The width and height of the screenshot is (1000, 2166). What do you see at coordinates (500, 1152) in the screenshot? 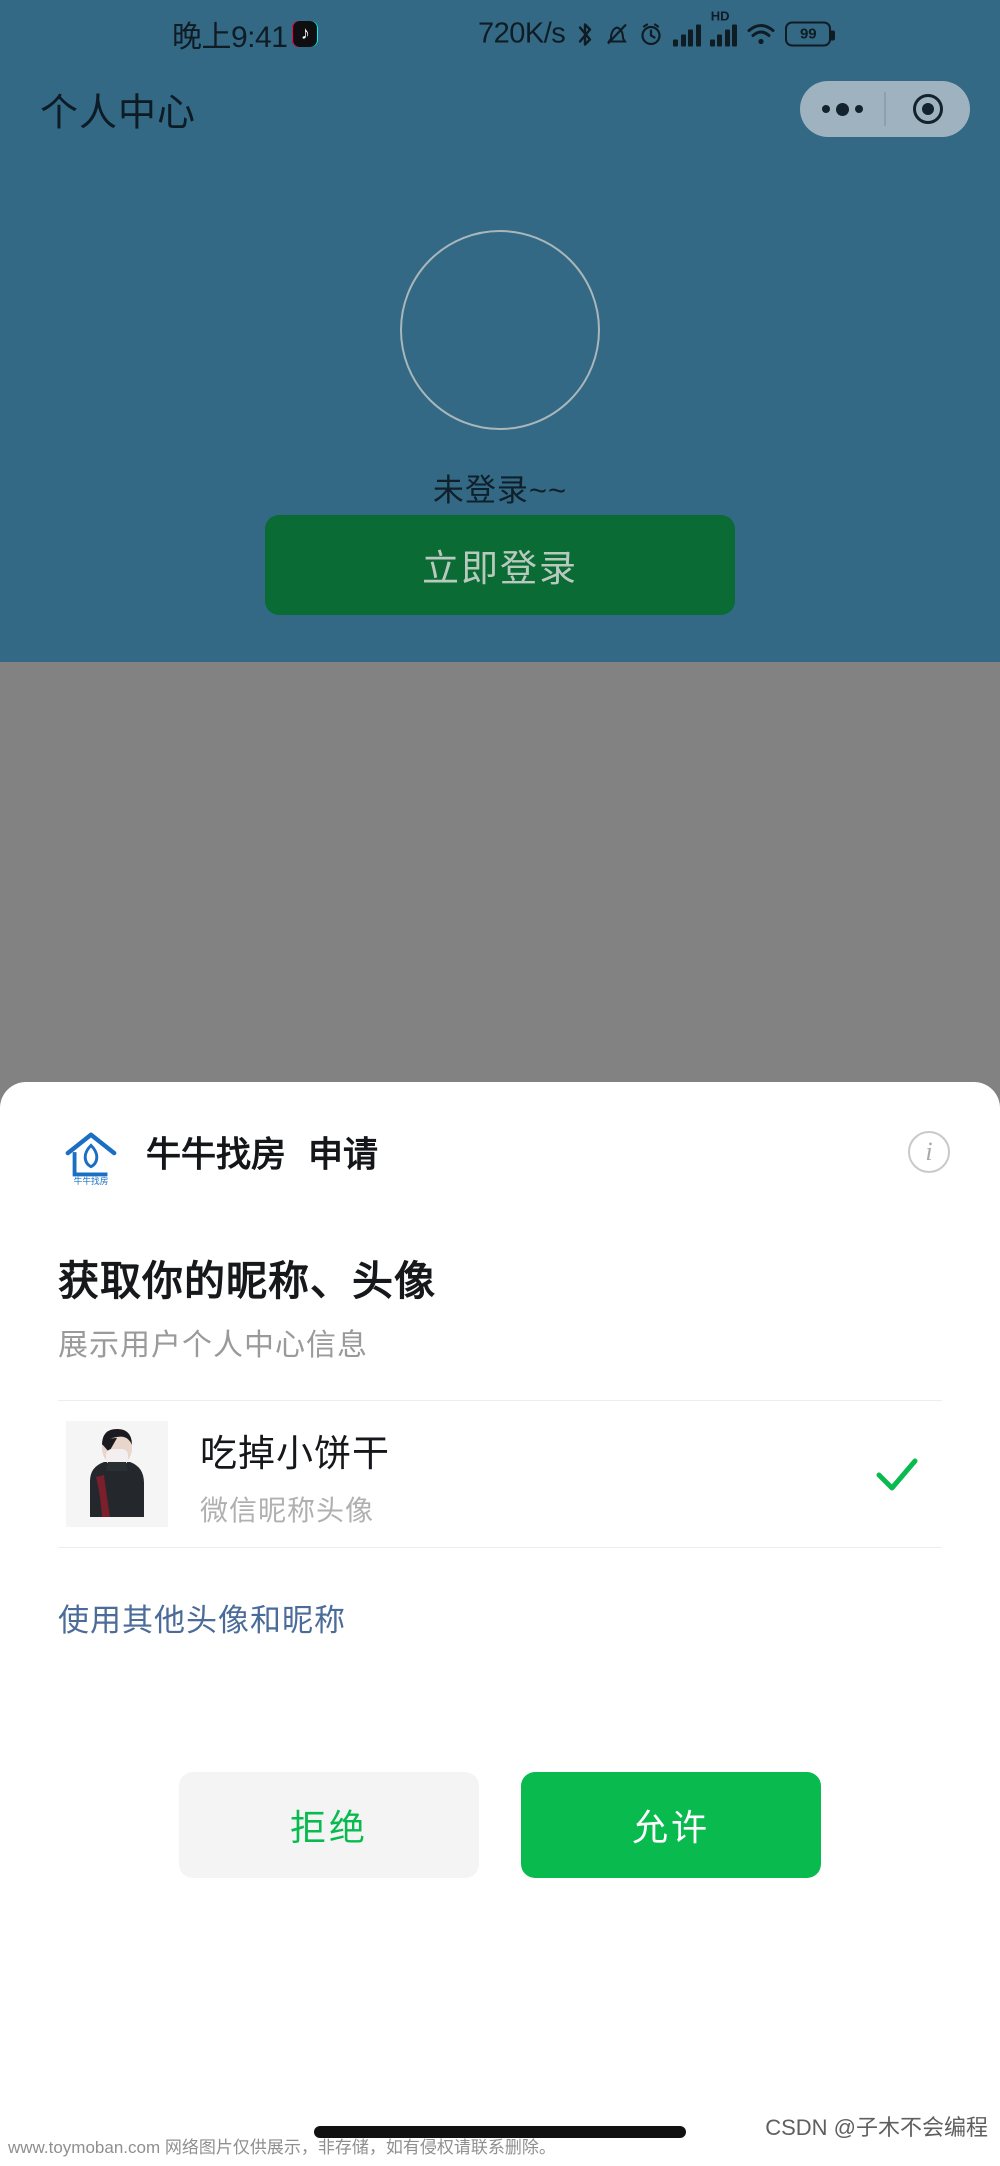
I see `sheet-header: 牛牛找房 牛牛找房 申请 i` at bounding box center [500, 1152].